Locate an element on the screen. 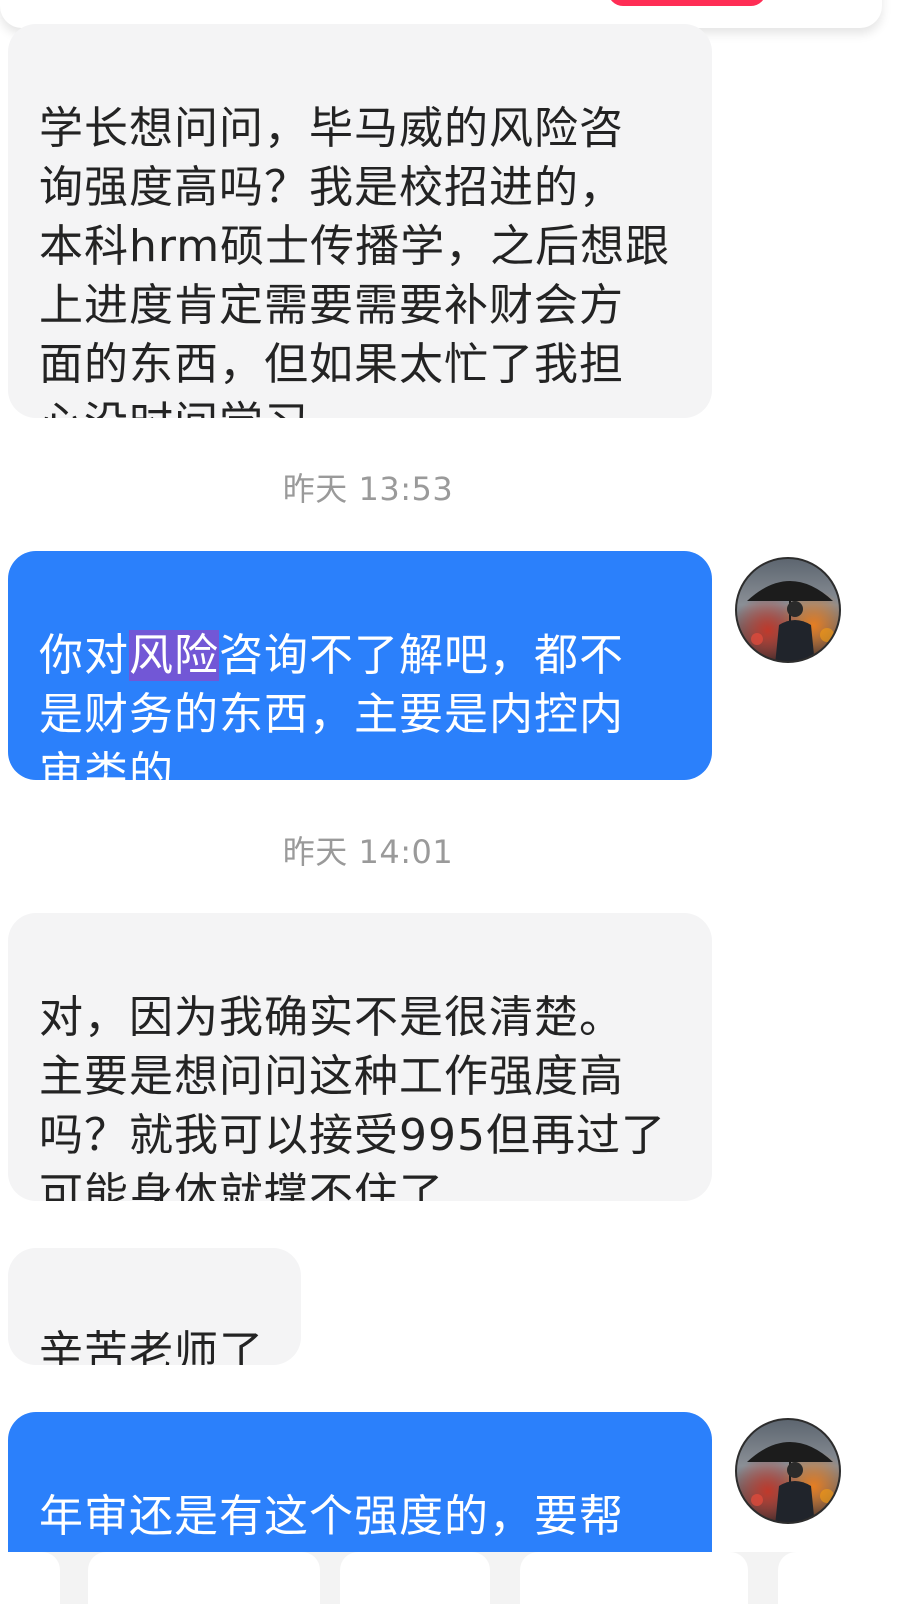 The image size is (908, 1604). message-text: 辛苦老师了 is located at coordinates (151, 1346).